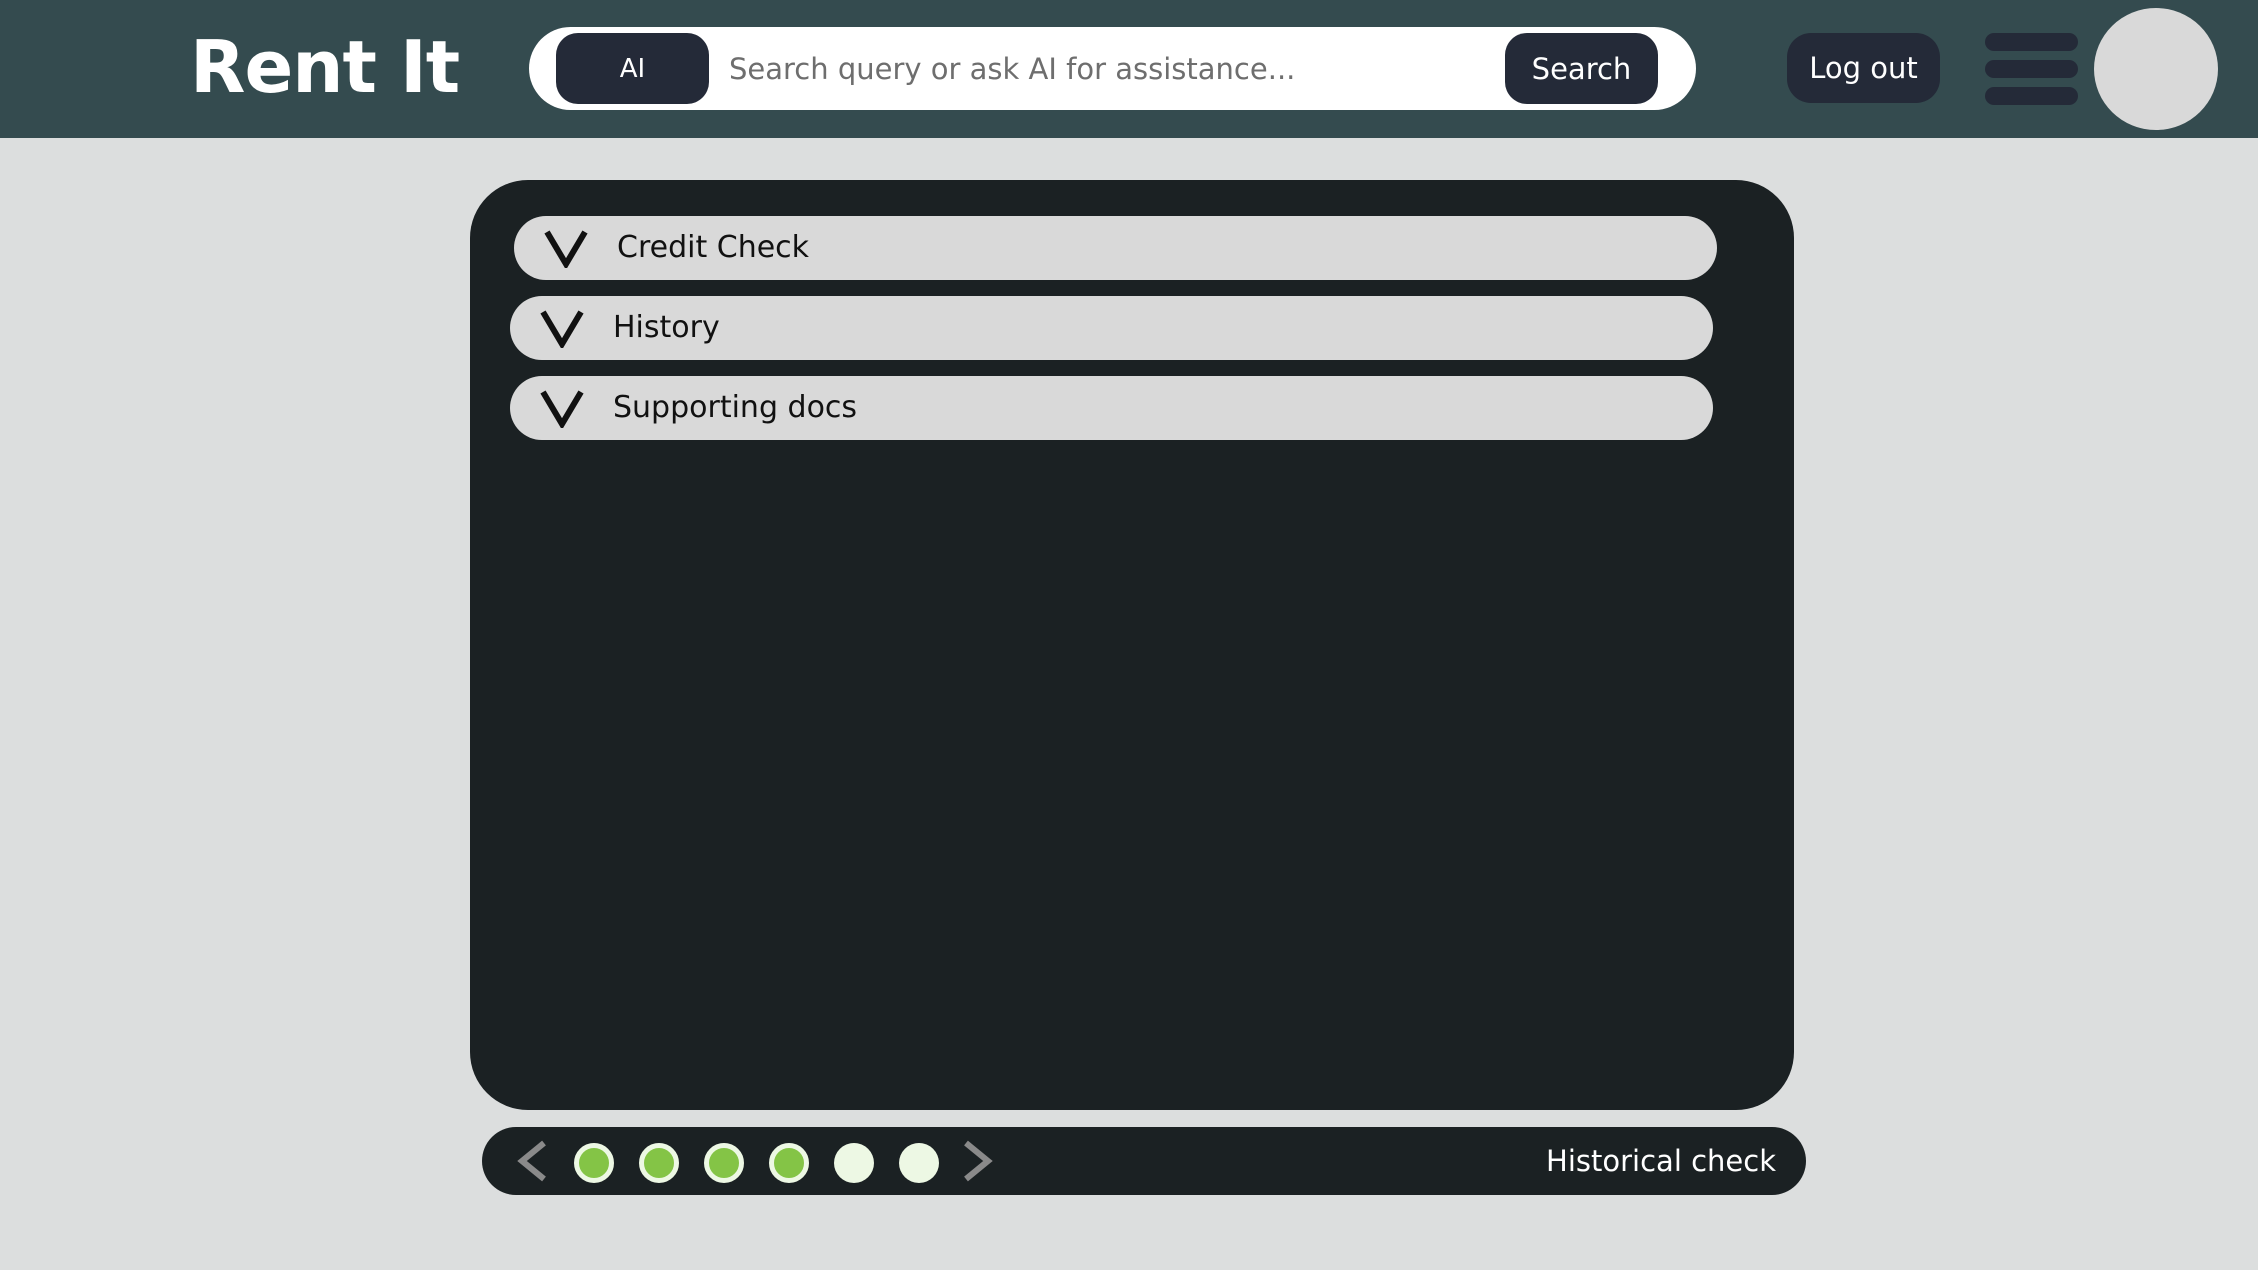 This screenshot has width=2258, height=1270. Describe the element at coordinates (1581, 68) in the screenshot. I see `search-button: Search` at that location.